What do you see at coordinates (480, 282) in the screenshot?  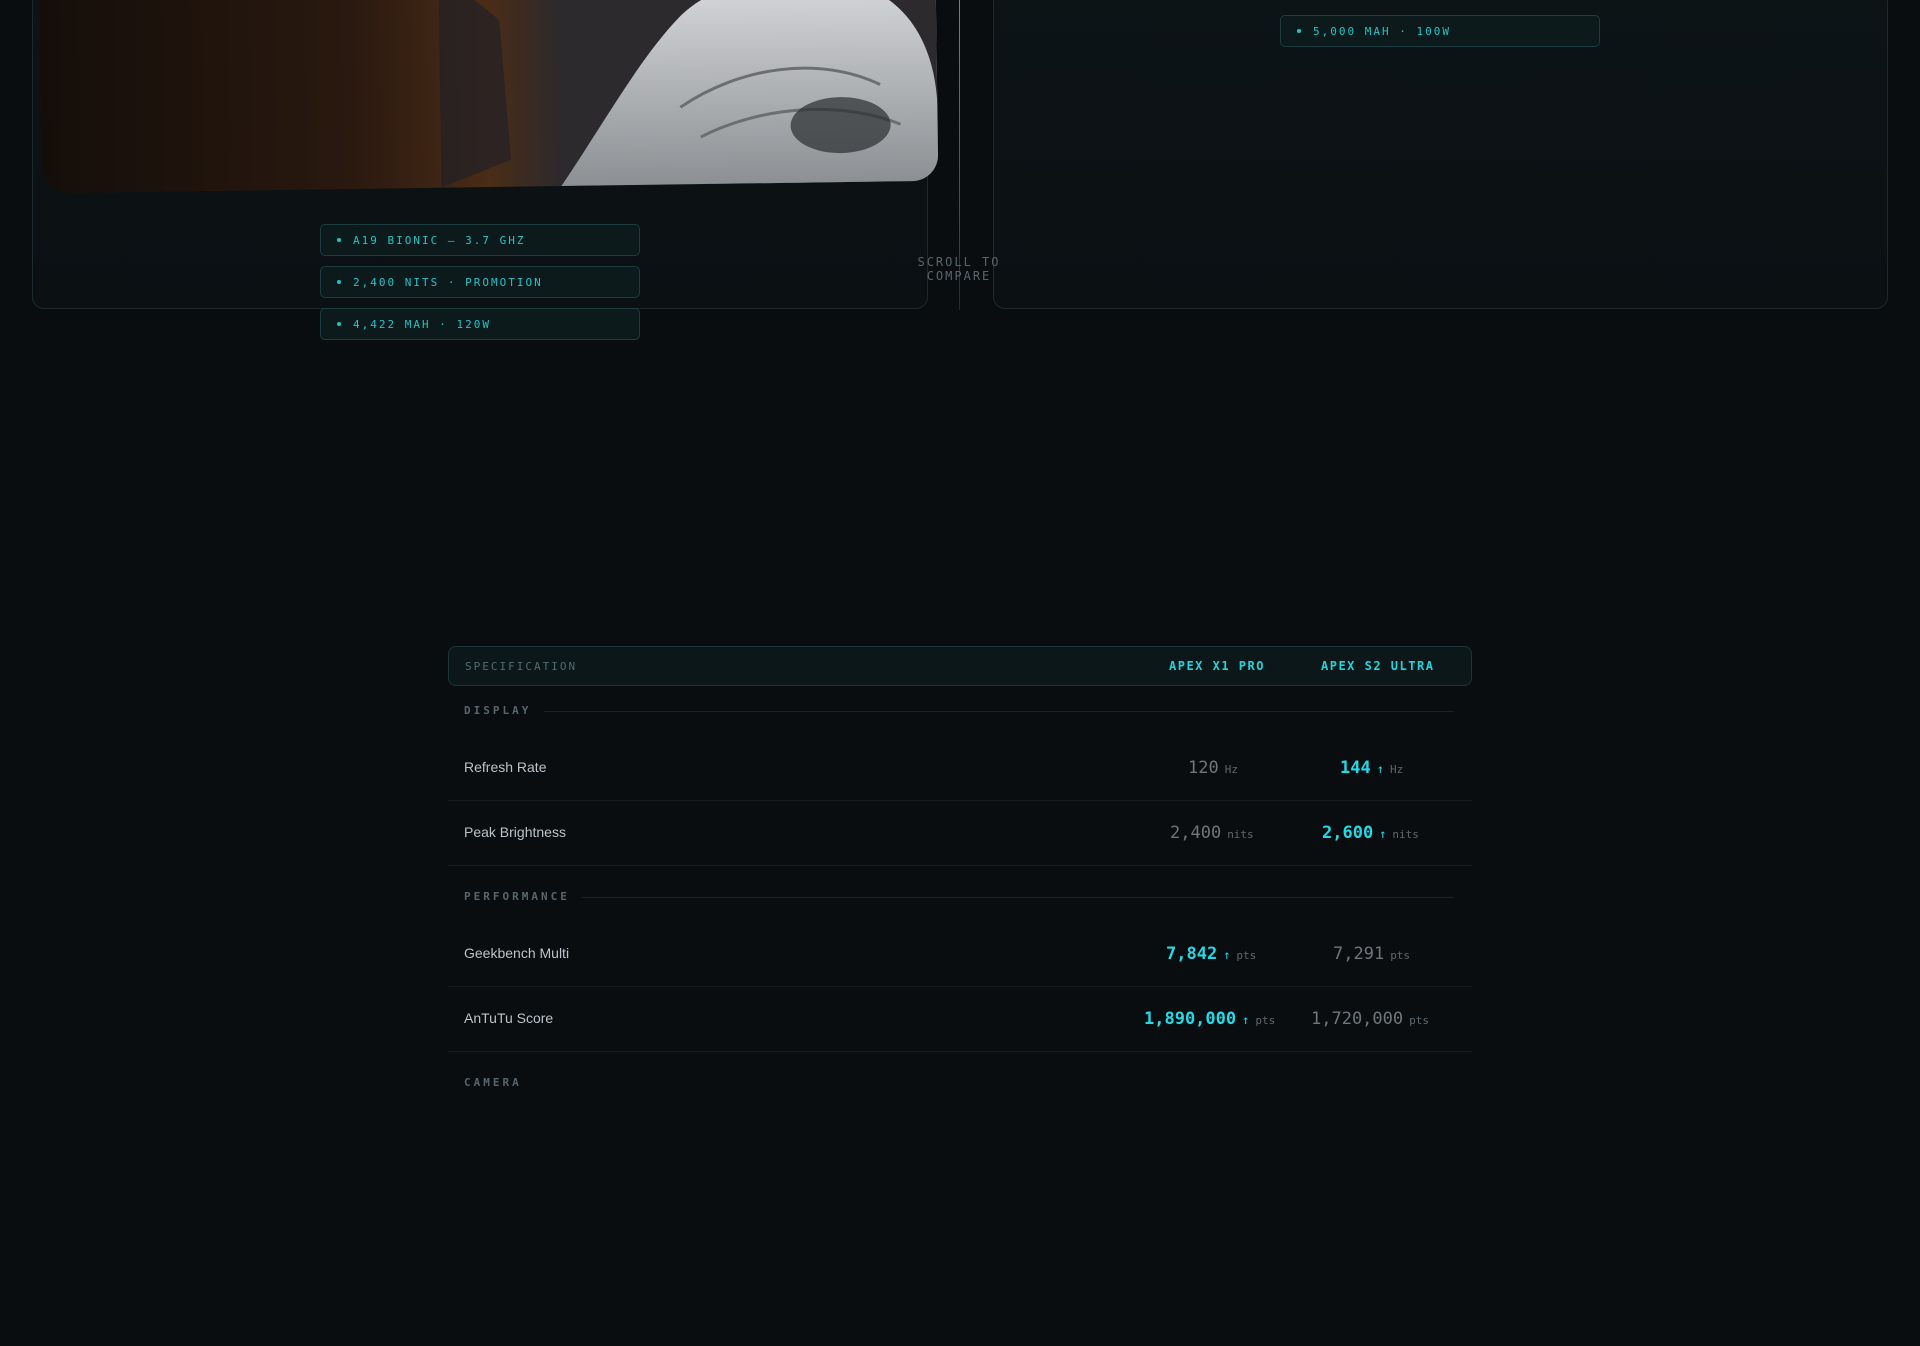 I see `spec-chip-display: 2,400 NITS · PROMOTION` at bounding box center [480, 282].